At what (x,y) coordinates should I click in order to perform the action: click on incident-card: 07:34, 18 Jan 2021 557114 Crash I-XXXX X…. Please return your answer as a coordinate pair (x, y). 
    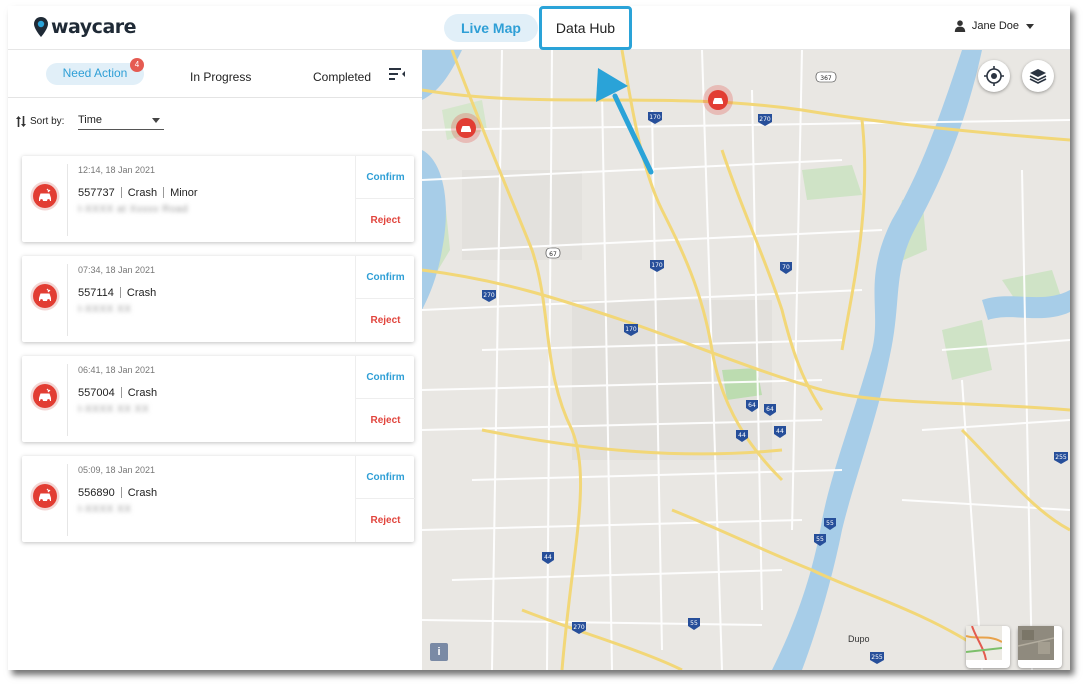
    Looking at the image, I should click on (218, 299).